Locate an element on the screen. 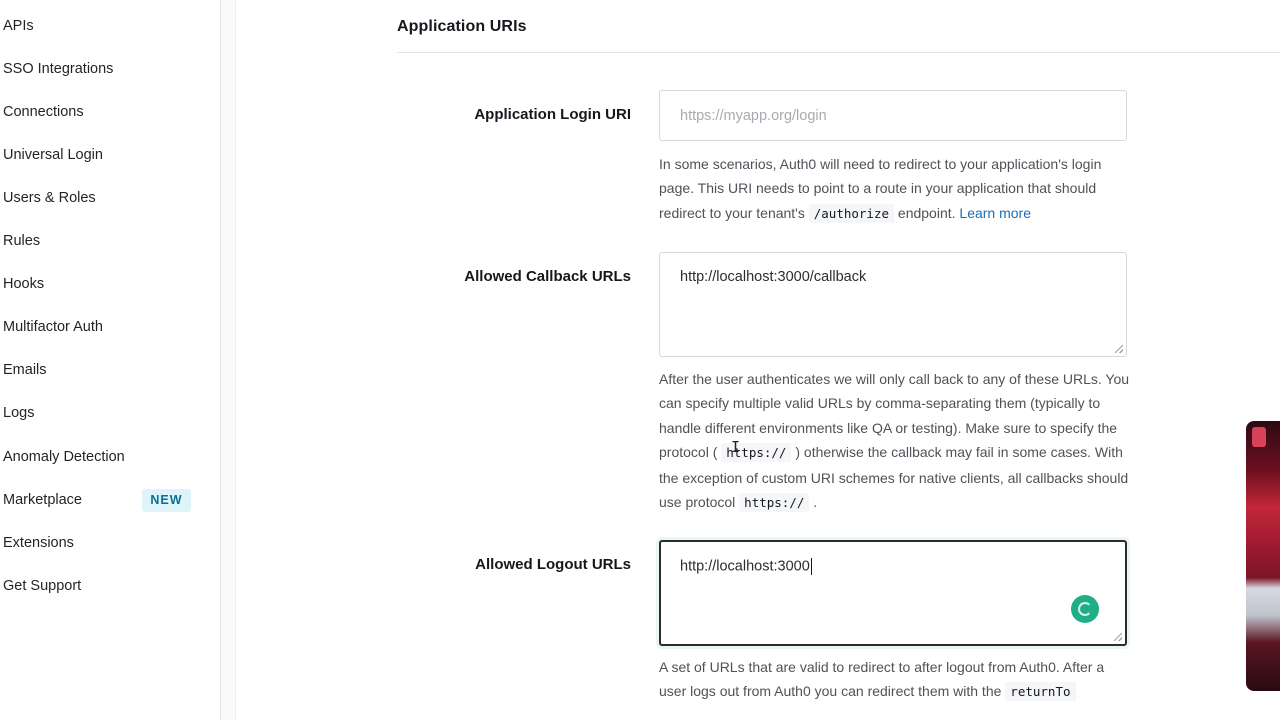  sidebar-item-emails: Emails is located at coordinates (25, 370).